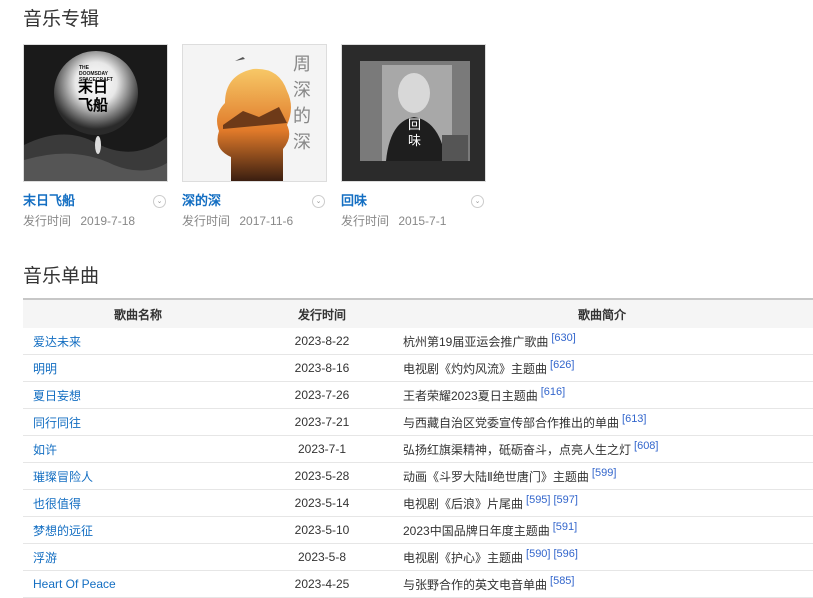  Describe the element at coordinates (138, 503) in the screenshot. I see `song-name-link: 也很值得` at that location.